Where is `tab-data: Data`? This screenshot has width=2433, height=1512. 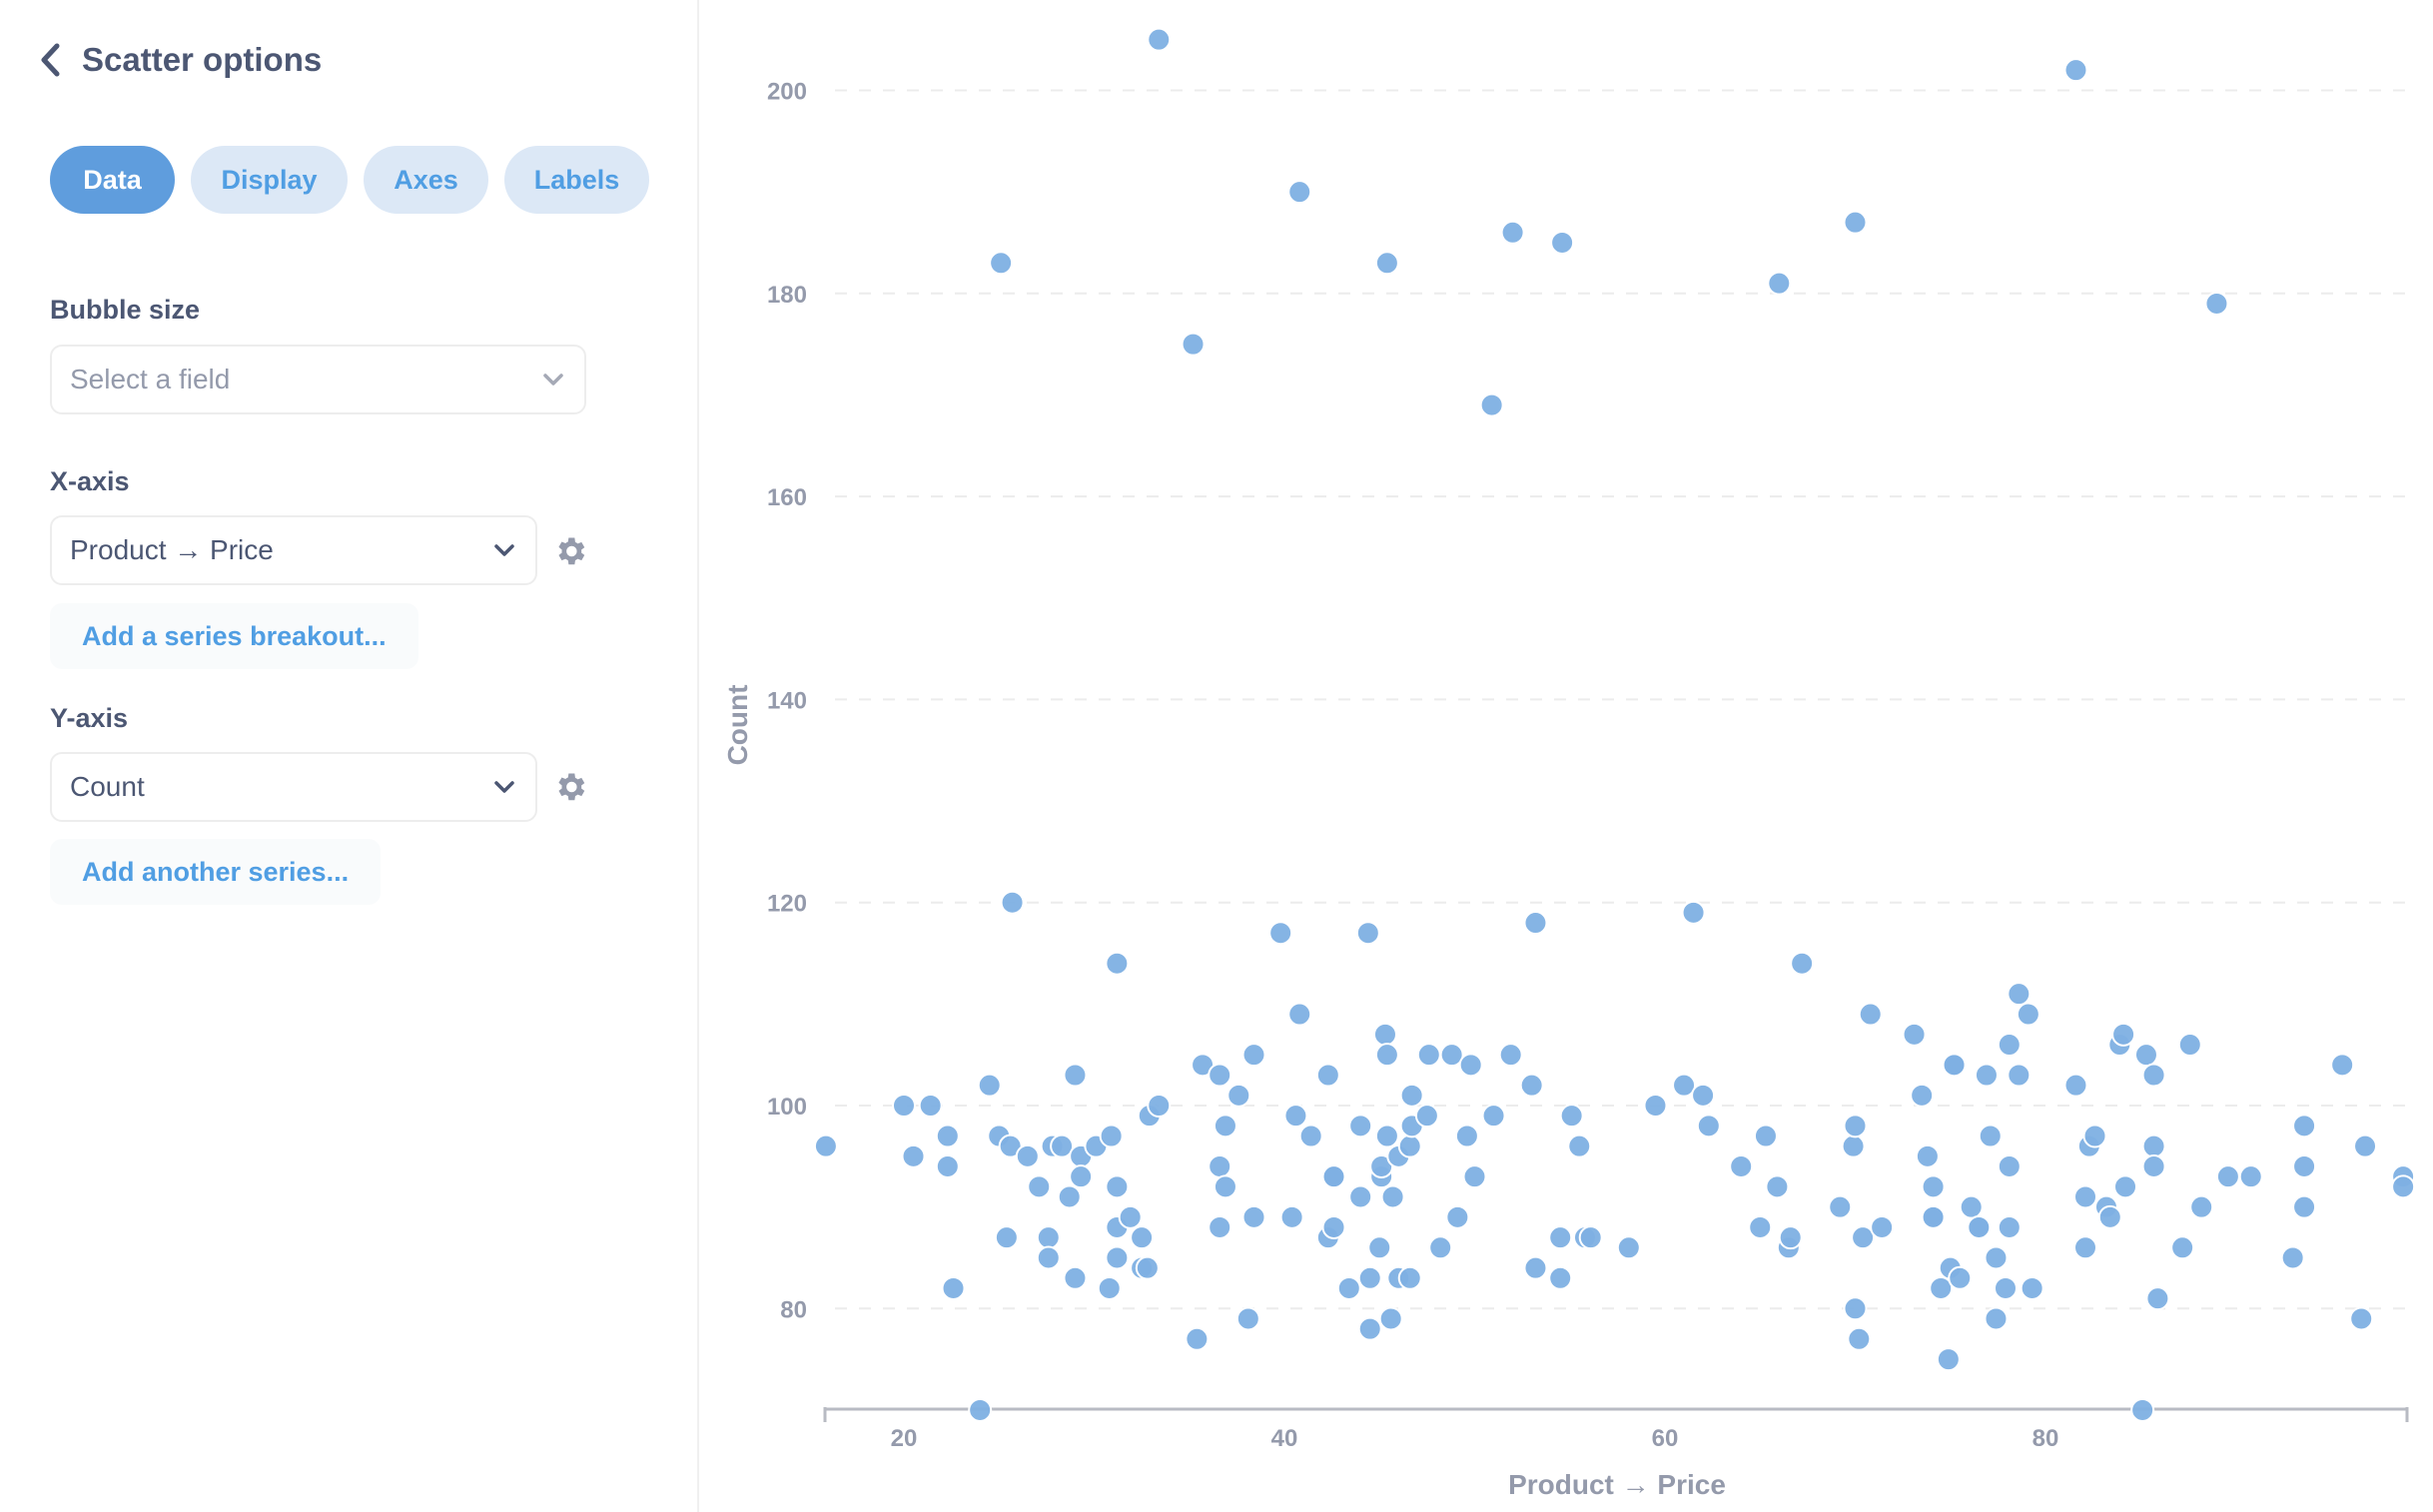 tab-data: Data is located at coordinates (112, 180).